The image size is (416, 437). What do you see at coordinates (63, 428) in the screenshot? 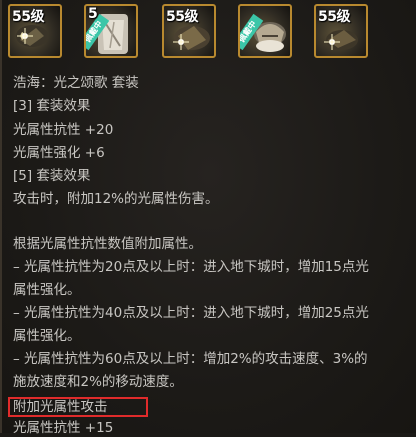
I see `bottom-resistance: 光属性抗性 +15` at bounding box center [63, 428].